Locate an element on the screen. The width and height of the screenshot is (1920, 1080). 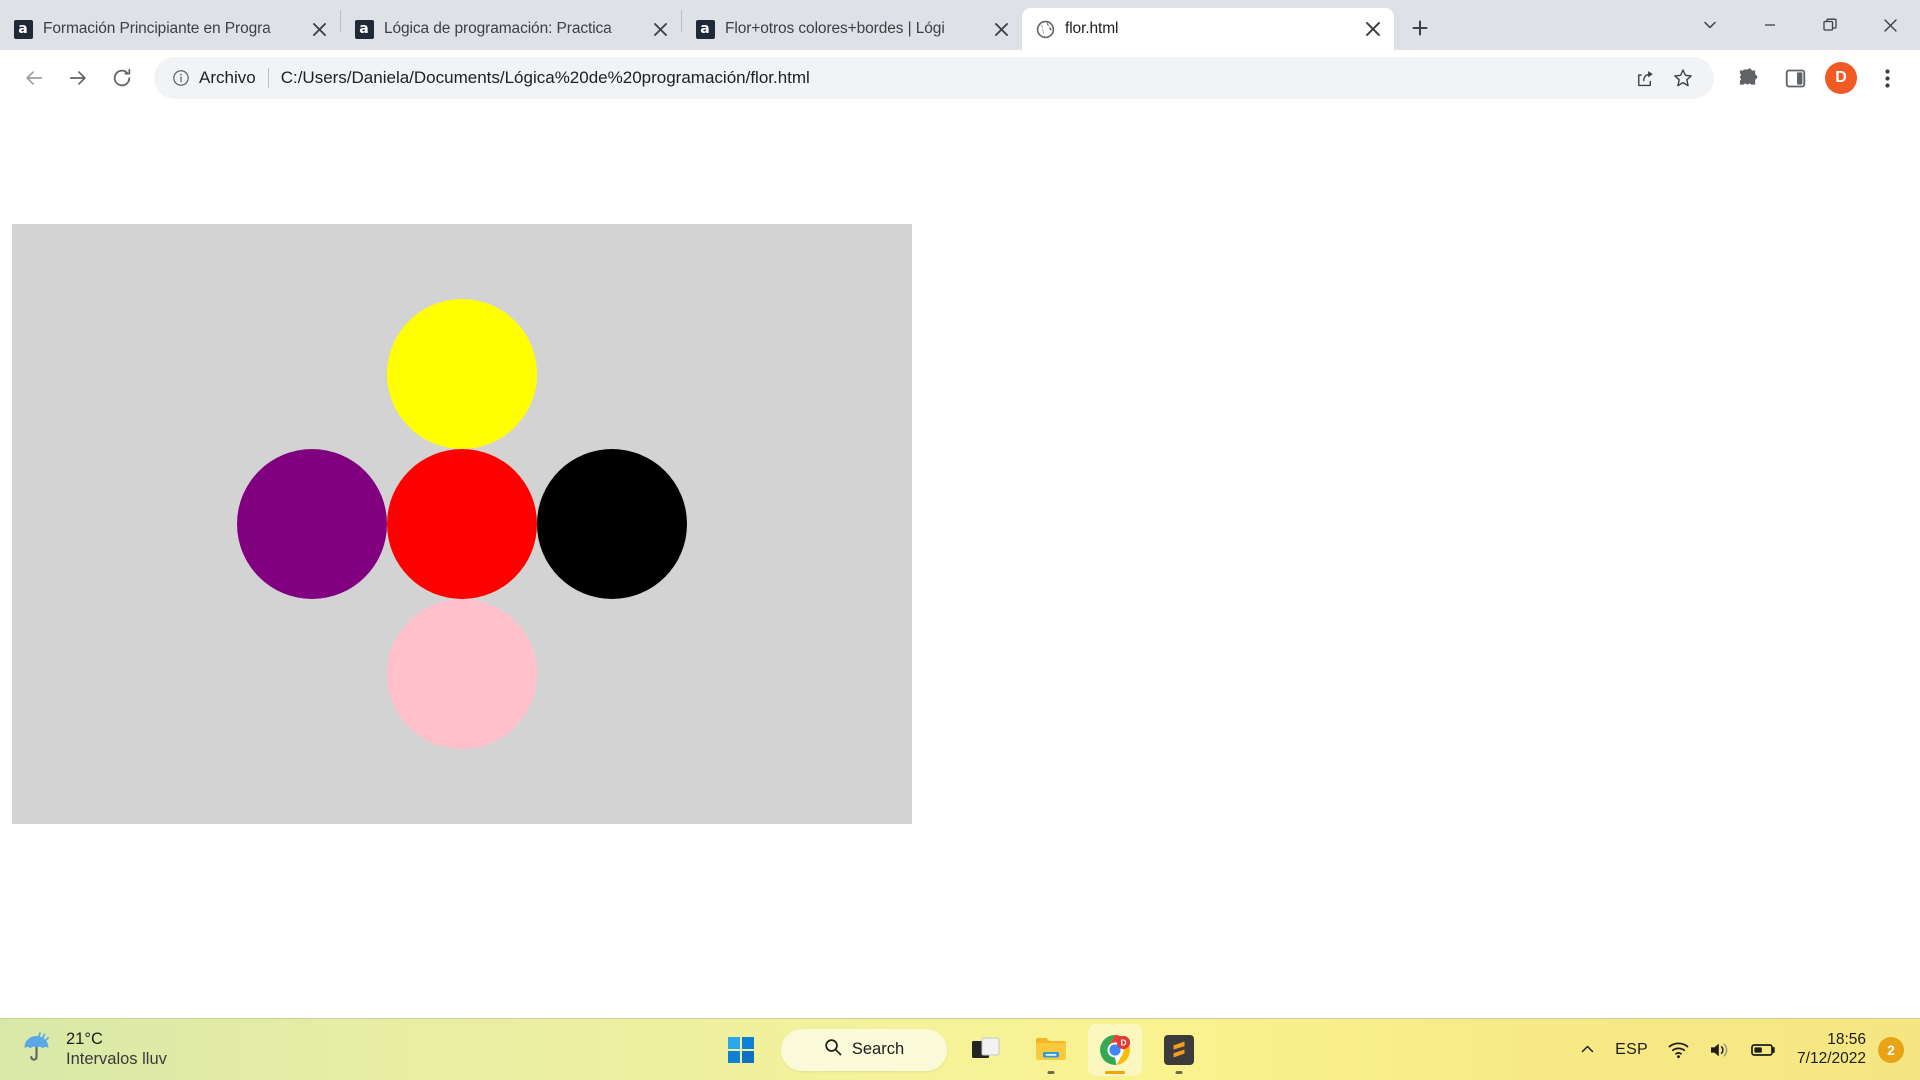
profile-avatar: D is located at coordinates (1841, 78).